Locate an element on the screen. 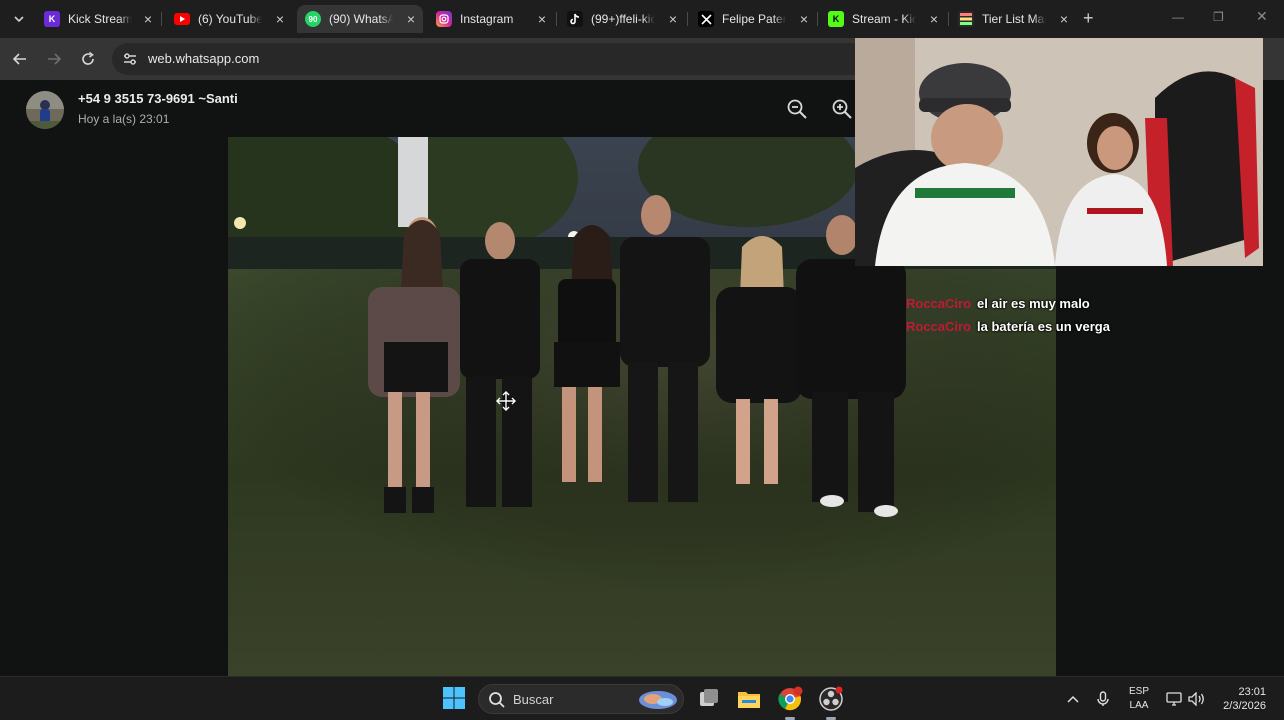 This screenshot has width=1284, height=720. volume-icon is located at coordinates (1197, 698).